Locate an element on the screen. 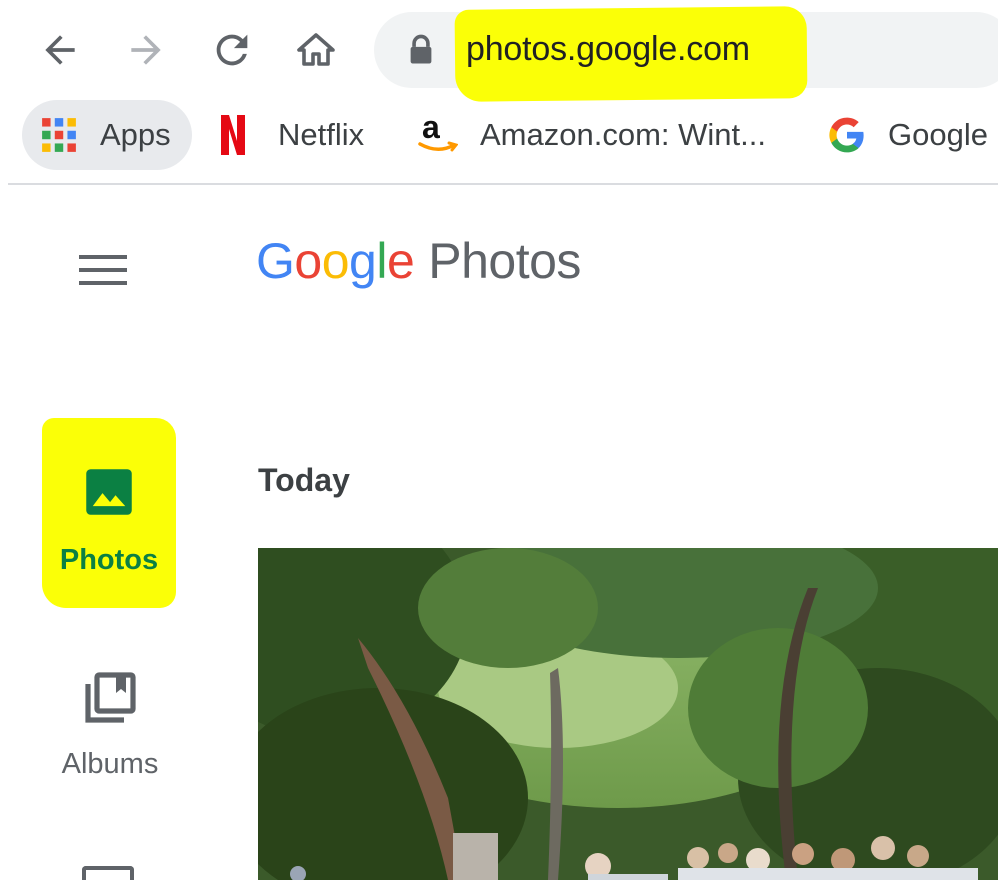  netflix-icon is located at coordinates (233, 135).